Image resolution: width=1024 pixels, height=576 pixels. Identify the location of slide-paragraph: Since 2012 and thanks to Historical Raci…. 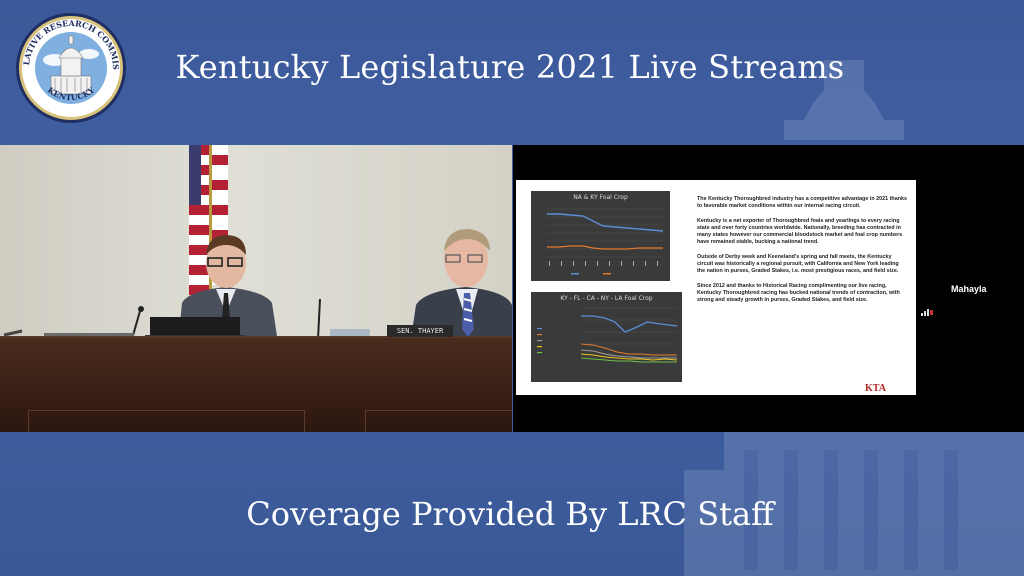
(798, 293).